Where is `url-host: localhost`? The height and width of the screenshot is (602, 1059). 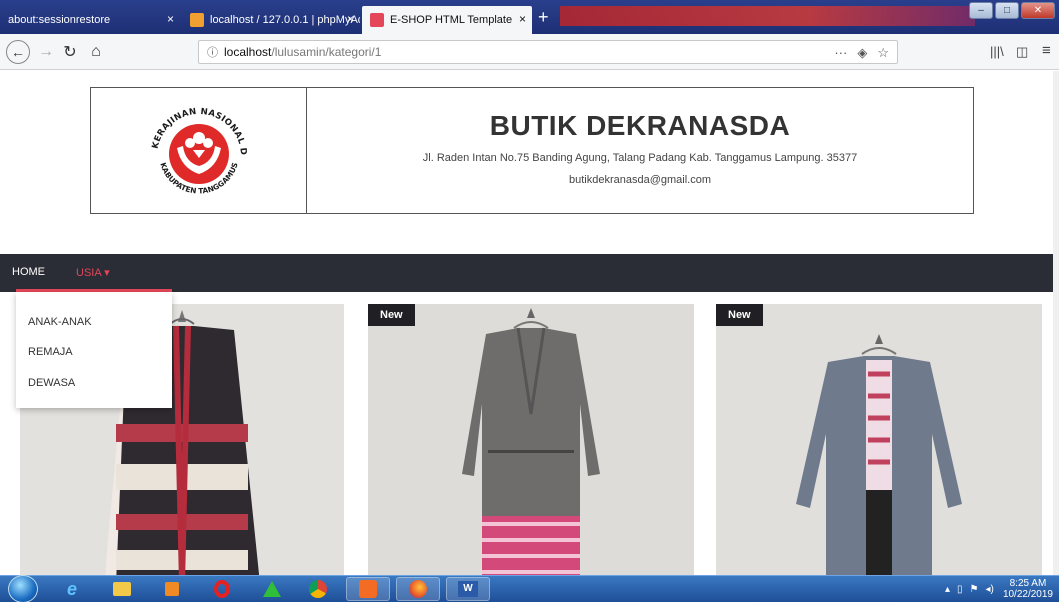 url-host: localhost is located at coordinates (248, 52).